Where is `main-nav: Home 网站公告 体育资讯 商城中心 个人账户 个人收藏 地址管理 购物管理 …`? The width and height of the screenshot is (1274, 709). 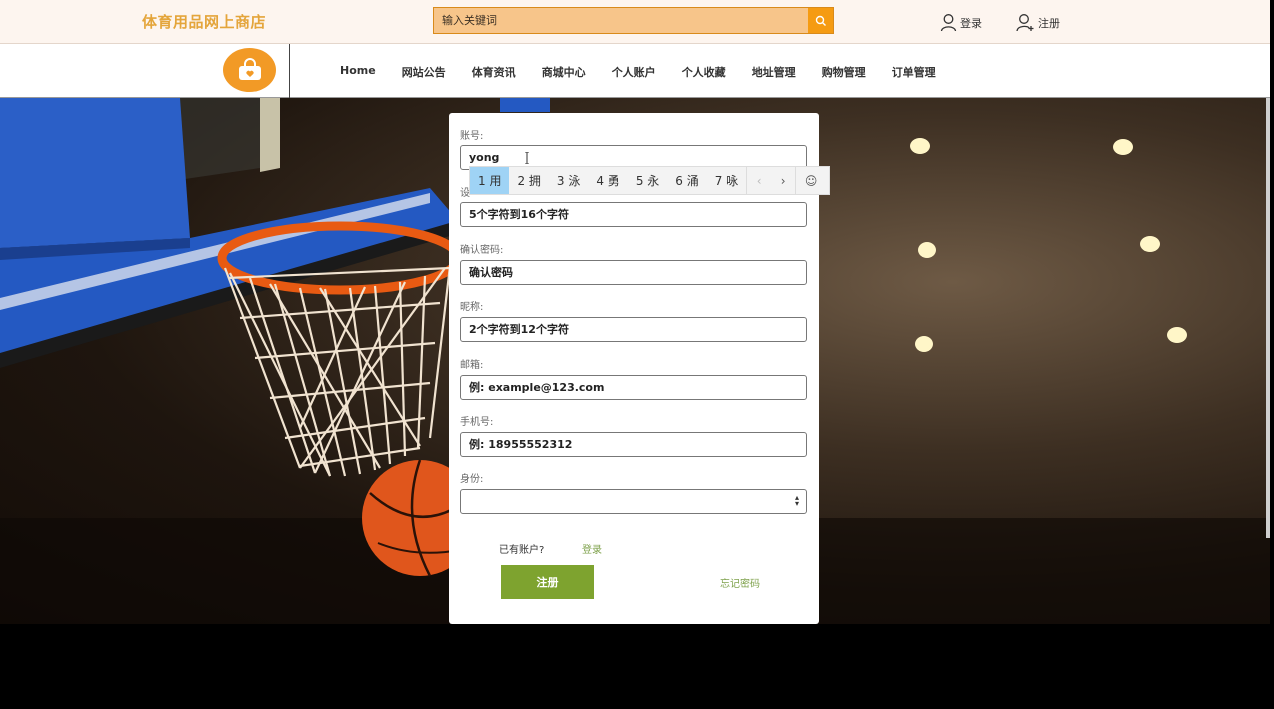
main-nav: Home 网站公告 体育资讯 商城中心 个人账户 个人收藏 地址管理 购物管理 … is located at coordinates (651, 72).